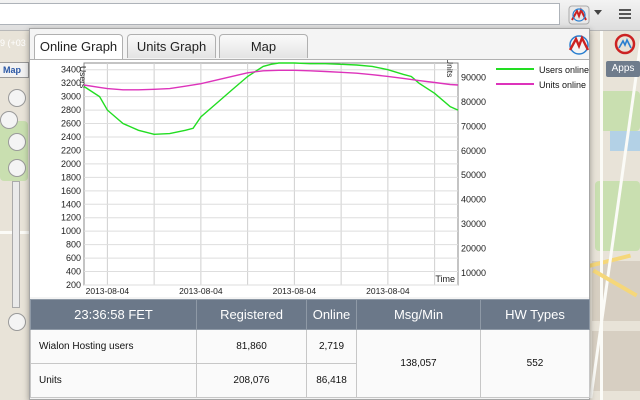 The width and height of the screenshot is (640, 400). What do you see at coordinates (535, 363) in the screenshot?
I see `hw-types-value: 552` at bounding box center [535, 363].